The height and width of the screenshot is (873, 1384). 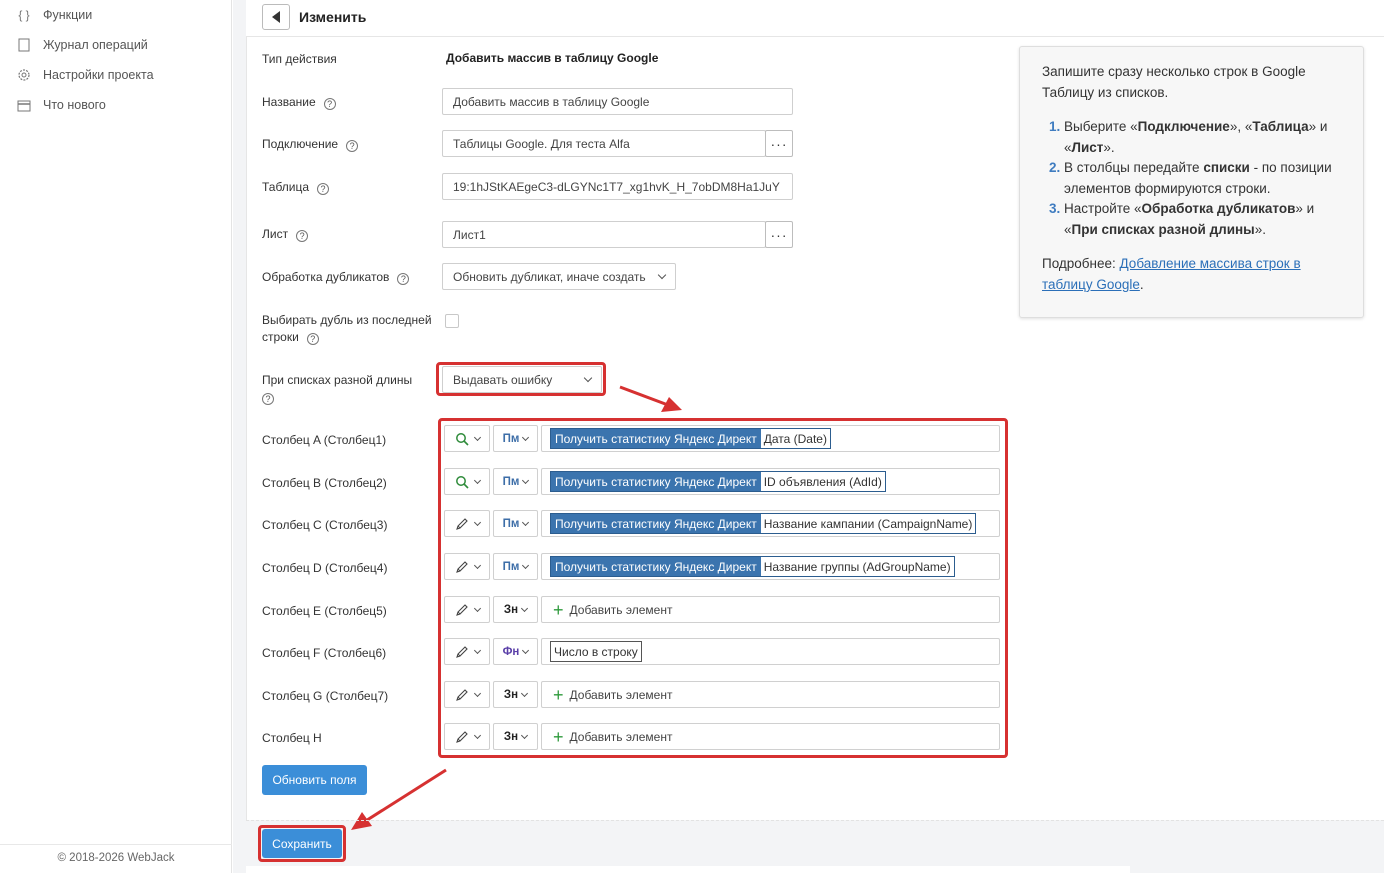 What do you see at coordinates (1101, 126) in the screenshot?
I see `hint-text: Выберите «` at bounding box center [1101, 126].